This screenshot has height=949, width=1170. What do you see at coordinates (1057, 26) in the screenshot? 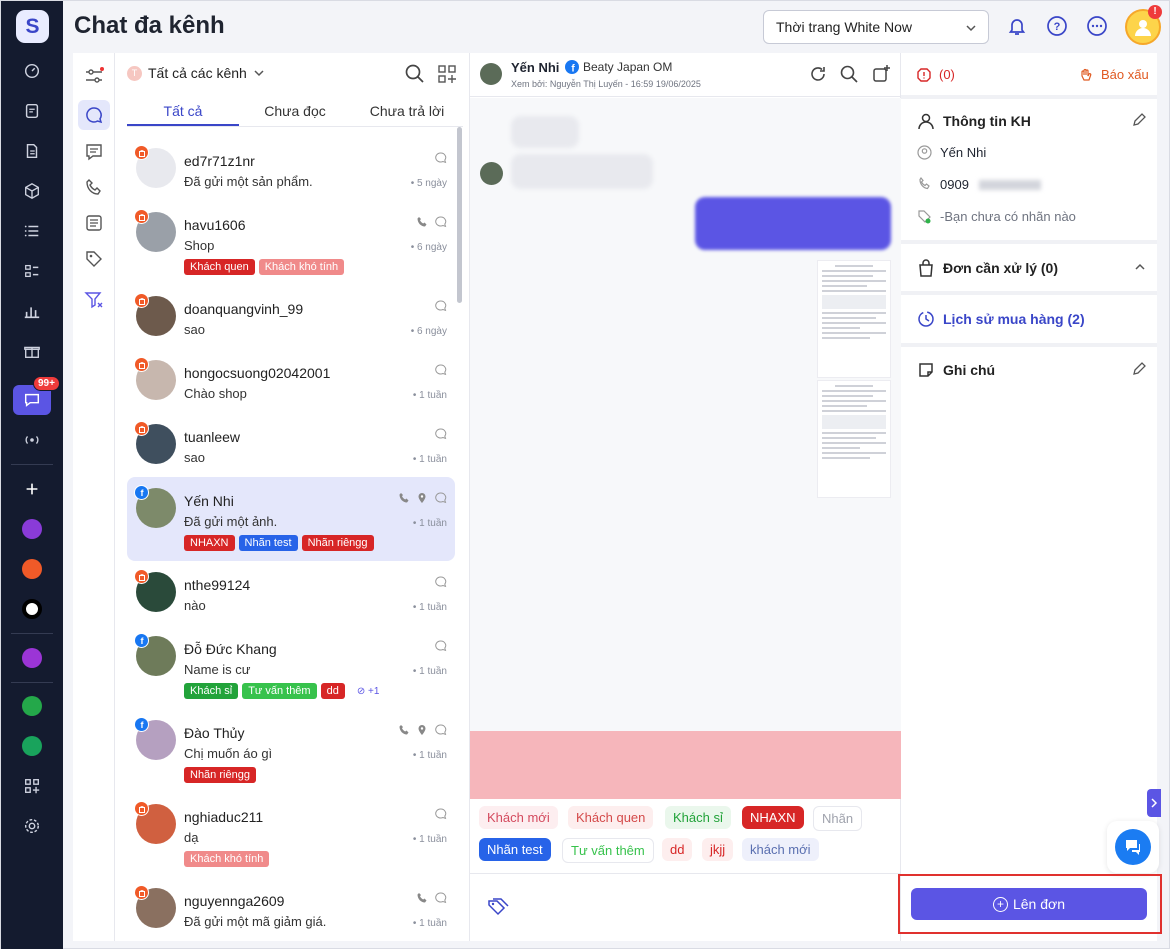
I see `help-icon: ?` at bounding box center [1057, 26].